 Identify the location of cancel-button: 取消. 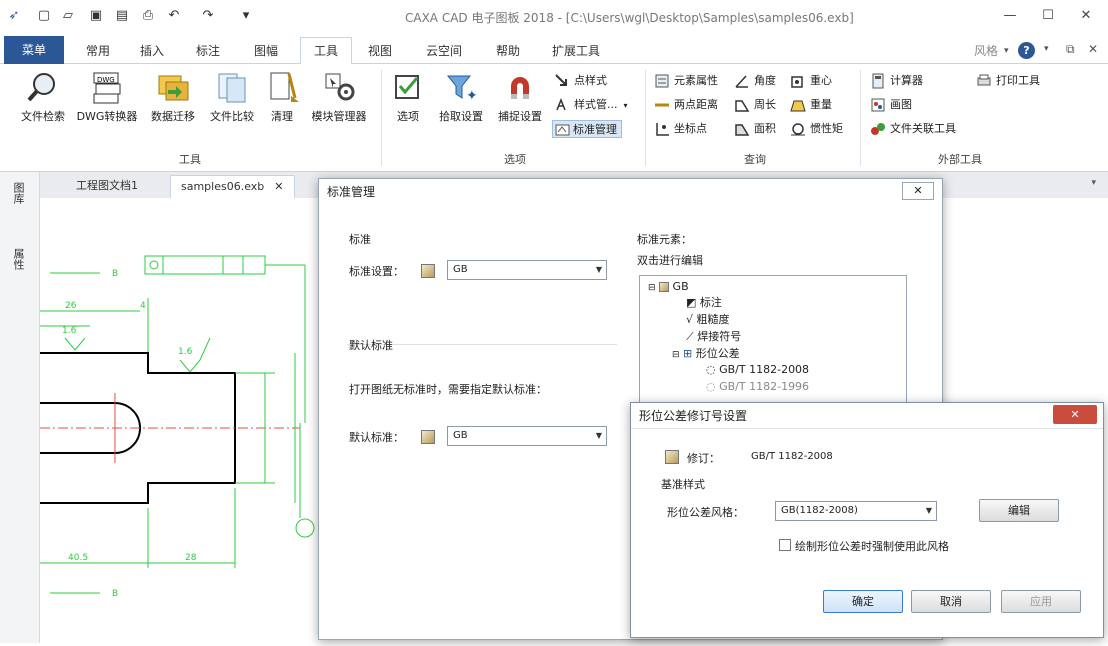
(951, 601).